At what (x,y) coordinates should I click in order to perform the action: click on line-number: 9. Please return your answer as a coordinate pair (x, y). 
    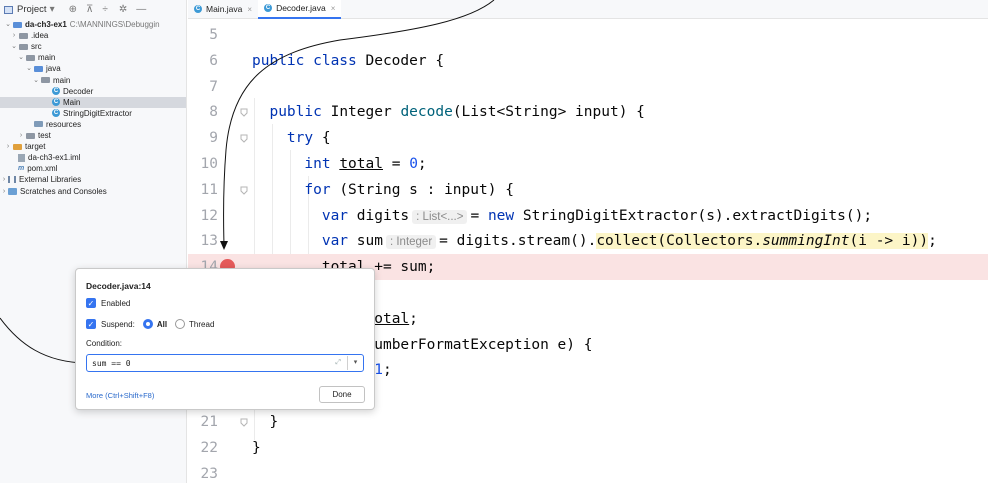
    Looking at the image, I should click on (203, 138).